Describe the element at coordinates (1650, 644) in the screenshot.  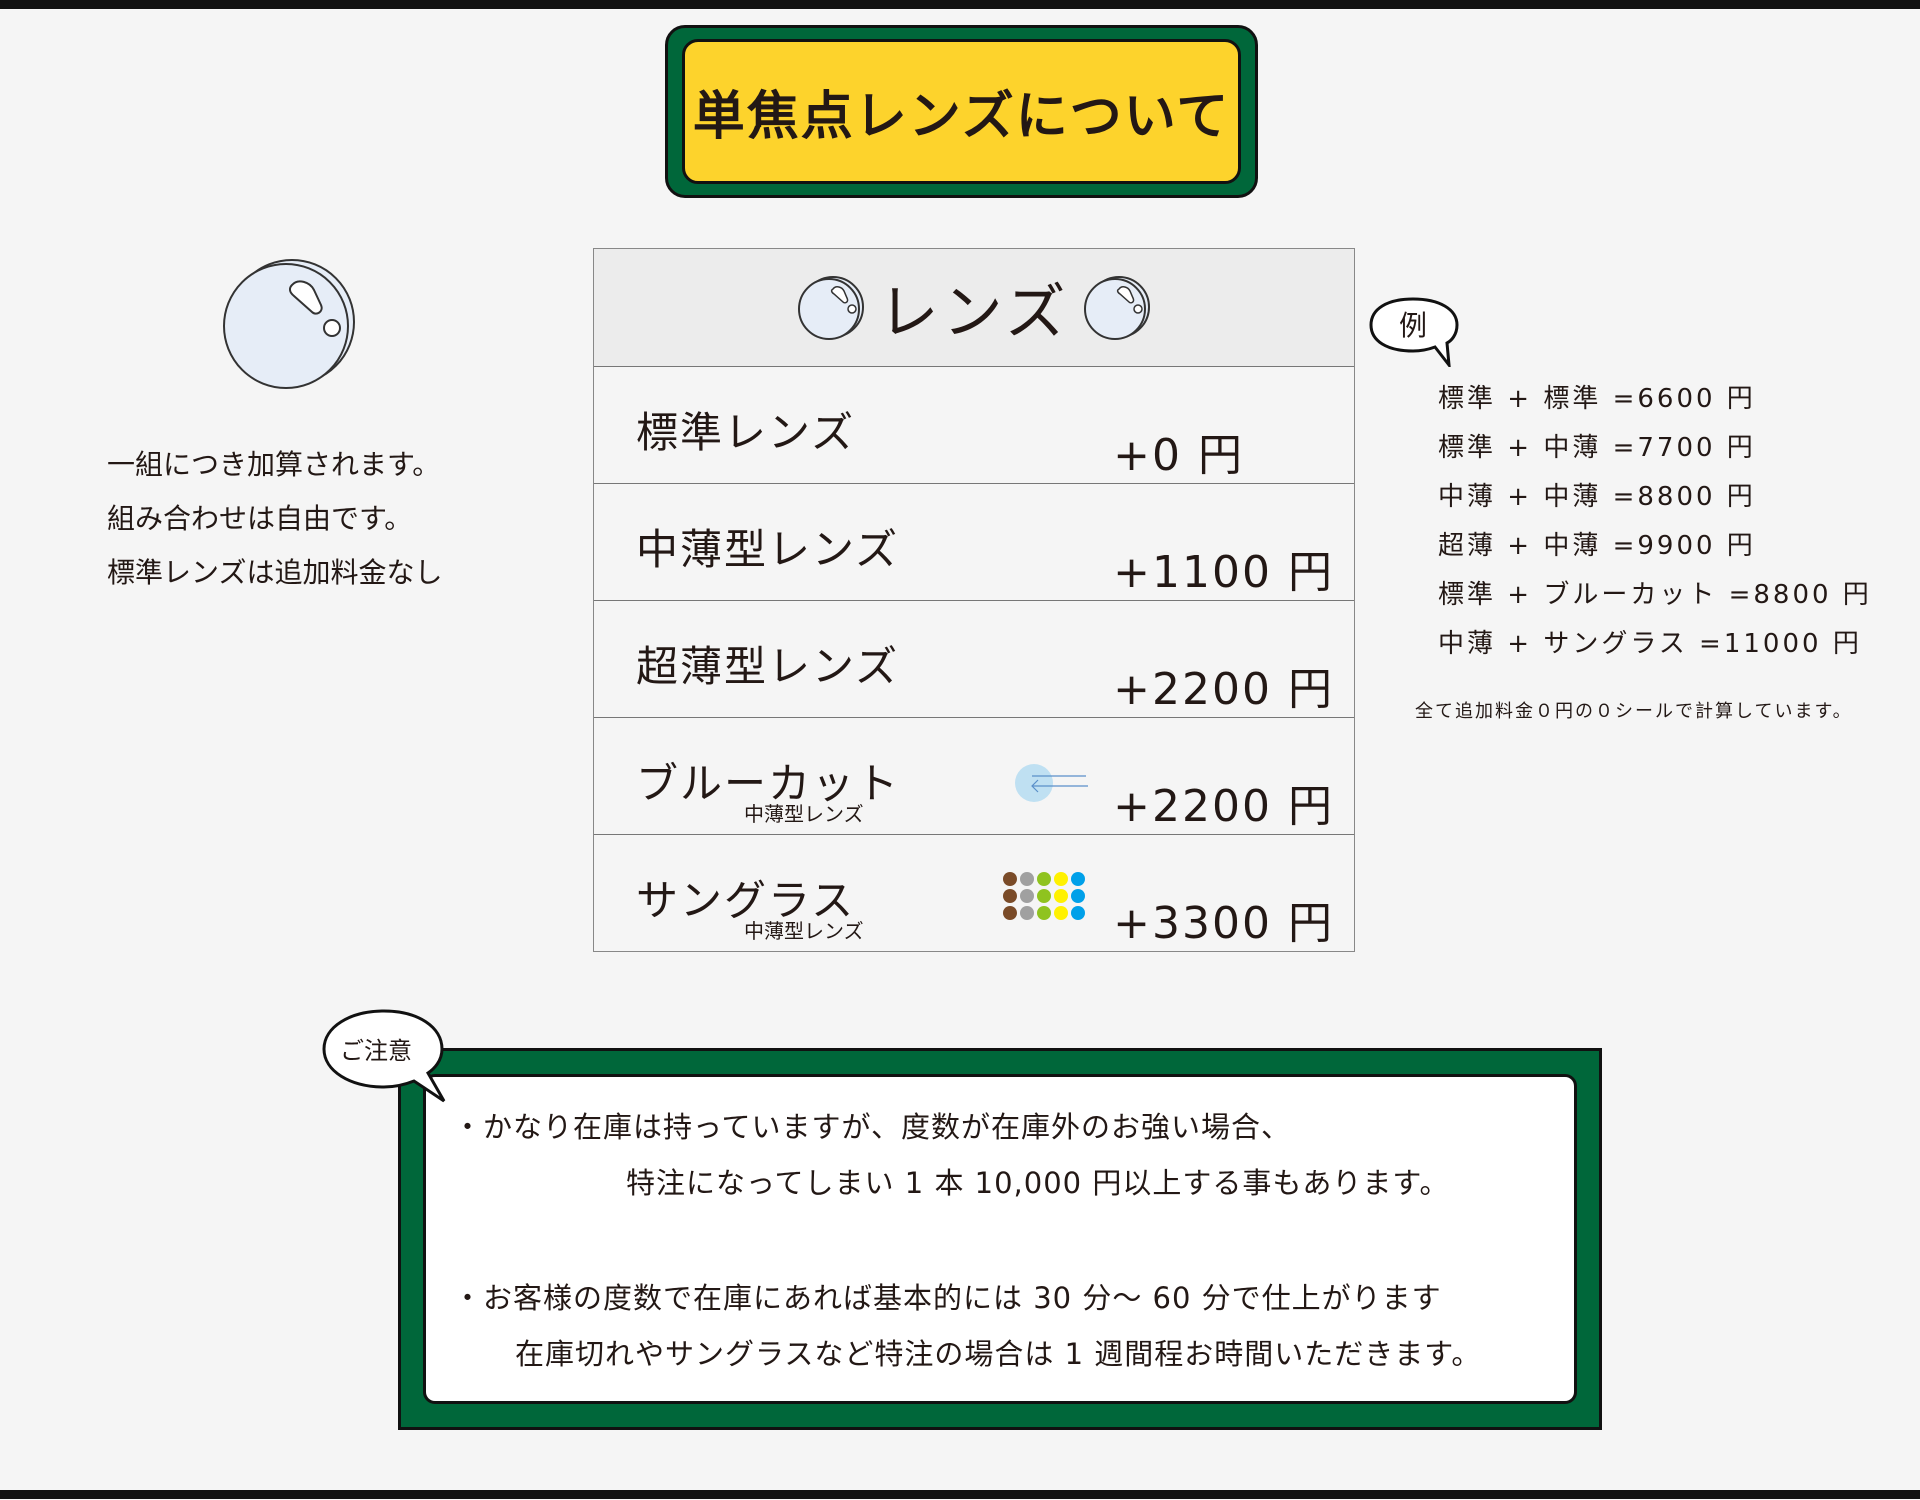
I see `example-line: 中薄 + サングラス =11000 円` at that location.